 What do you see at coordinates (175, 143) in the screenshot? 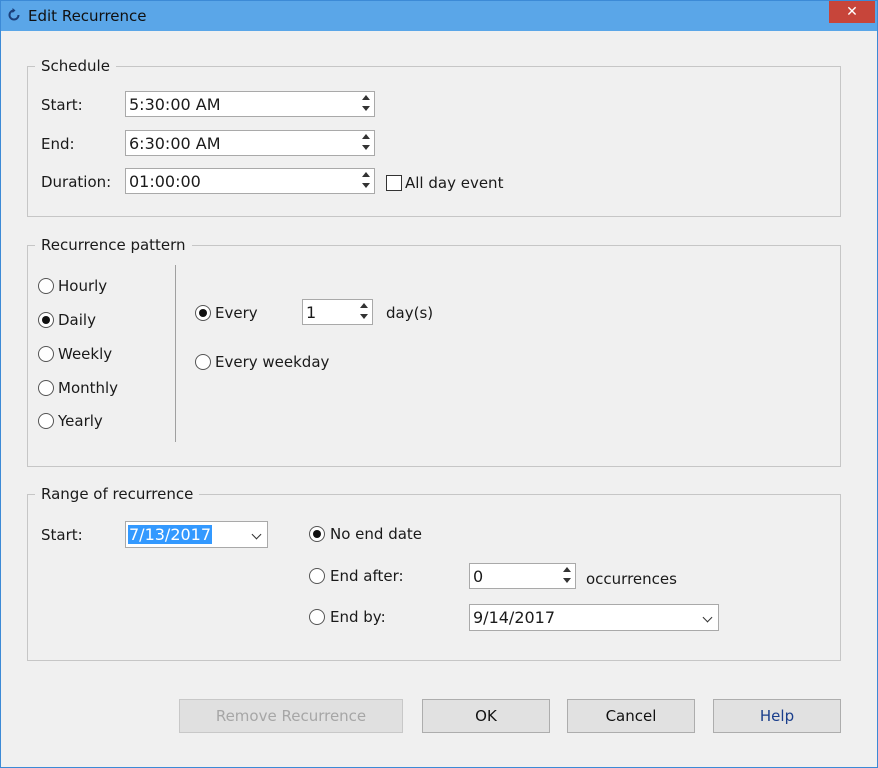
I see `end-time-value: 6:30:00 AM` at bounding box center [175, 143].